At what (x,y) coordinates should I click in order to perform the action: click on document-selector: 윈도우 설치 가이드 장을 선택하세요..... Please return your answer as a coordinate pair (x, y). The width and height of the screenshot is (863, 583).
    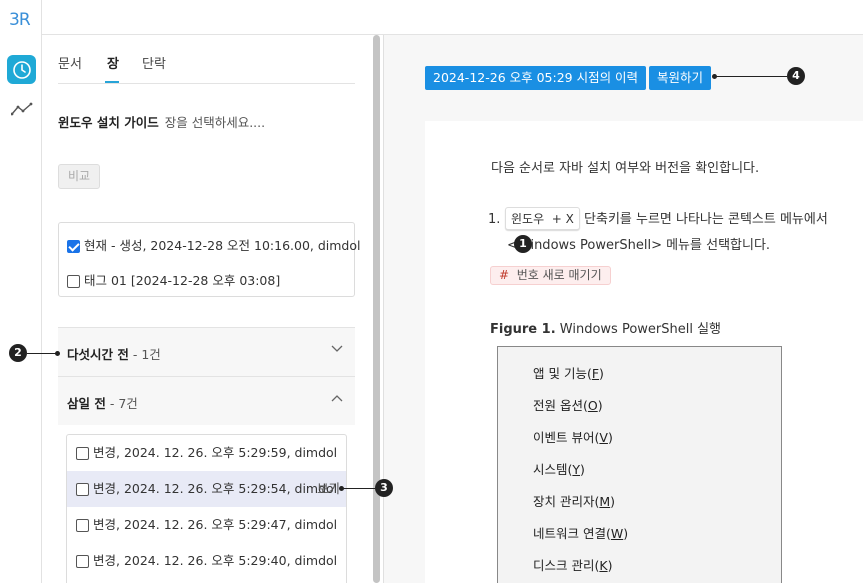
    Looking at the image, I should click on (161, 121).